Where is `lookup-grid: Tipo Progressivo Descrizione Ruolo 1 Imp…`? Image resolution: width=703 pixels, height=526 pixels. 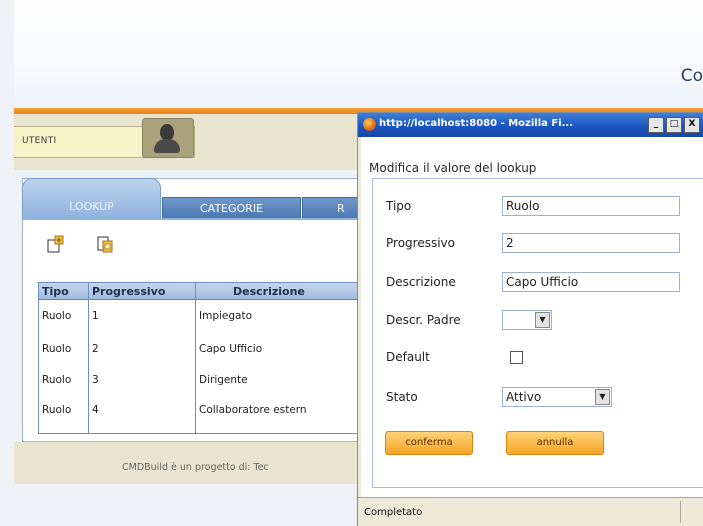 lookup-grid: Tipo Progressivo Descrizione Ruolo 1 Imp… is located at coordinates (201, 358).